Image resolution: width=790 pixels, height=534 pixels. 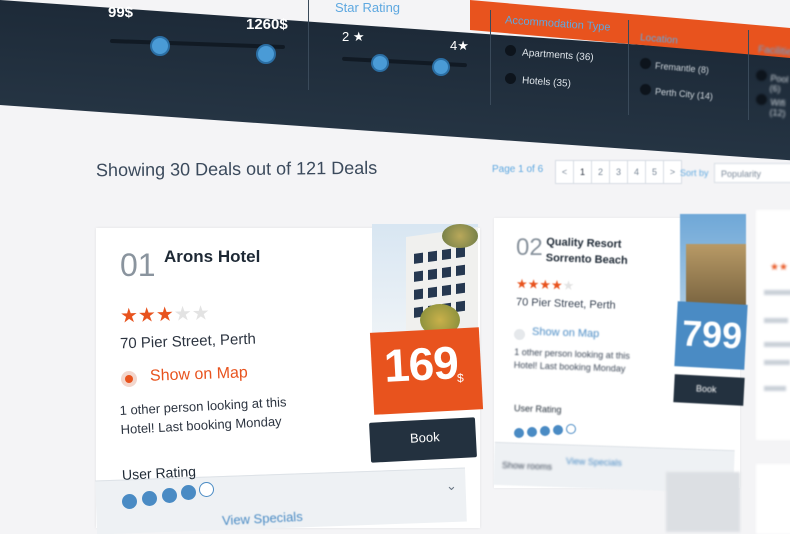 I want to click on hotel-number: 02, so click(x=529, y=247).